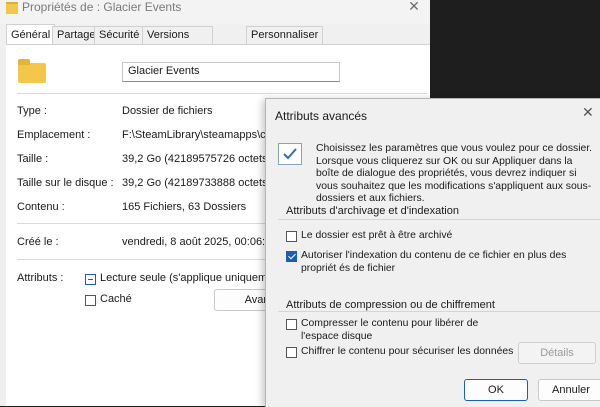  I want to click on archive-checkbox, so click(291, 236).